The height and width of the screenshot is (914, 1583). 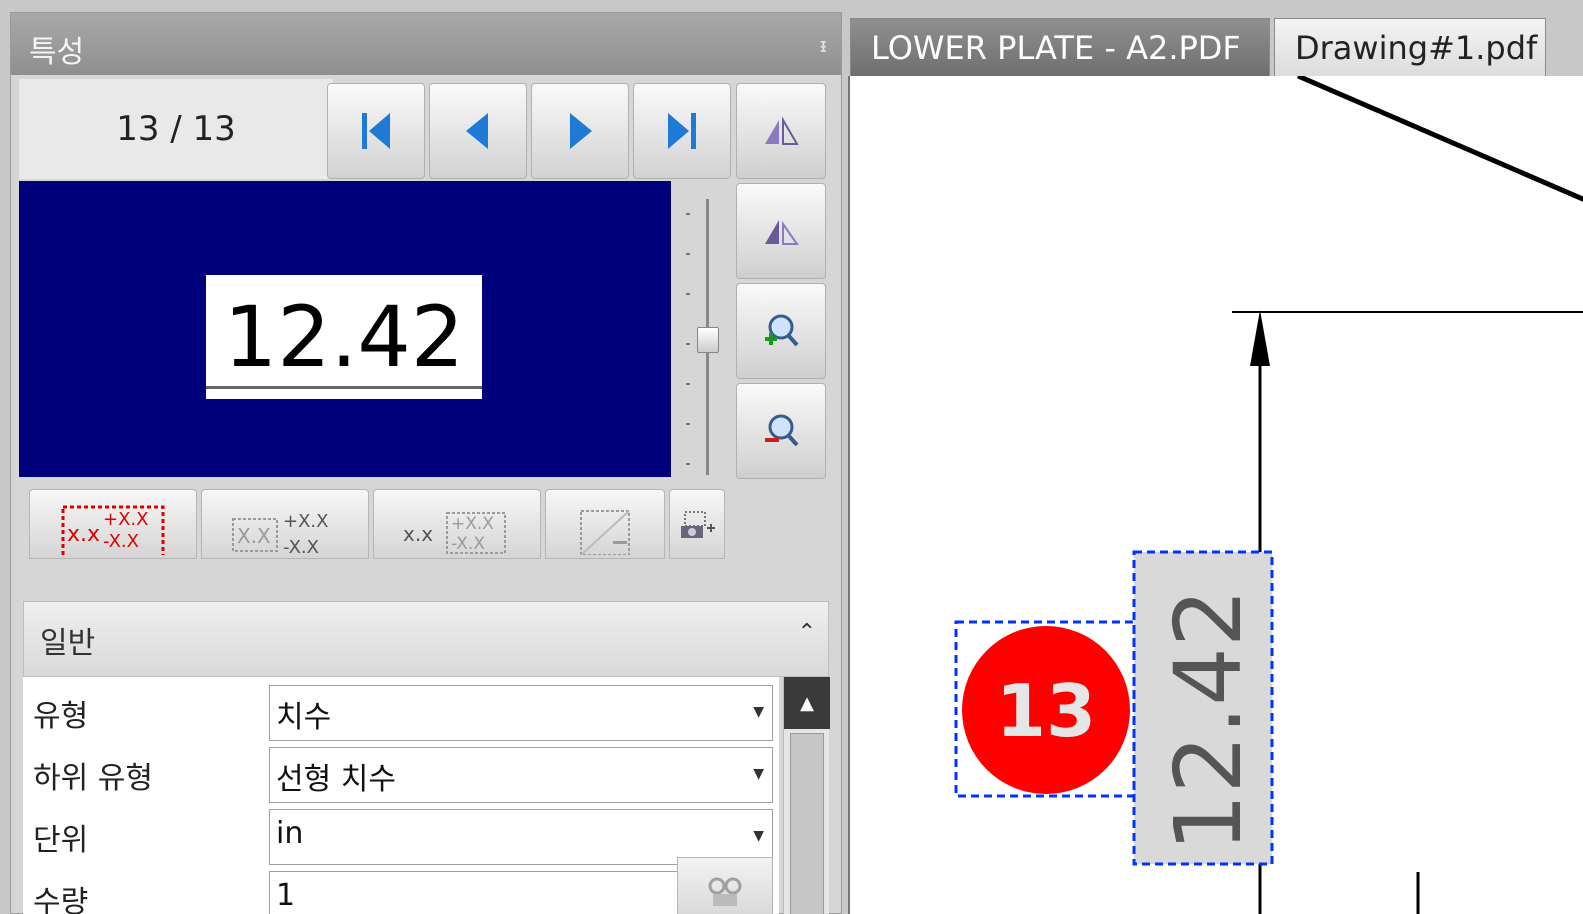 What do you see at coordinates (176, 129) in the screenshot?
I see `page-counter: 13 / 13` at bounding box center [176, 129].